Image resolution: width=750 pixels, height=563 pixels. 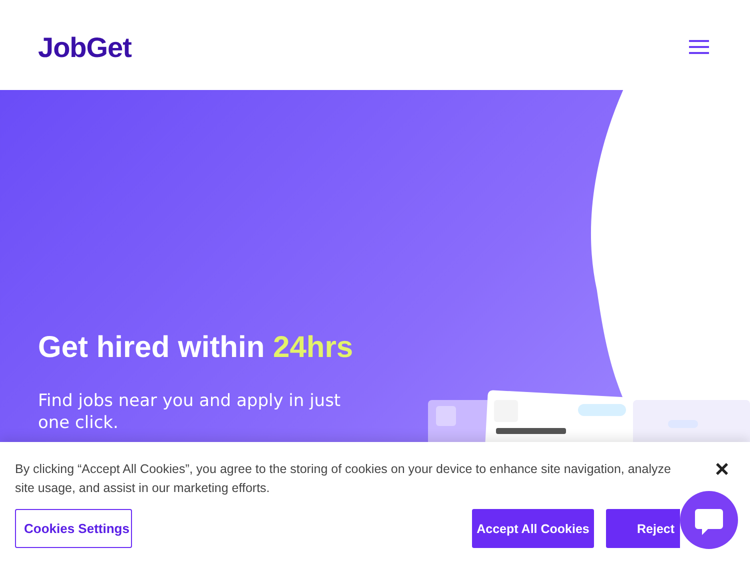 I want to click on close-button: ×, so click(x=721, y=470).